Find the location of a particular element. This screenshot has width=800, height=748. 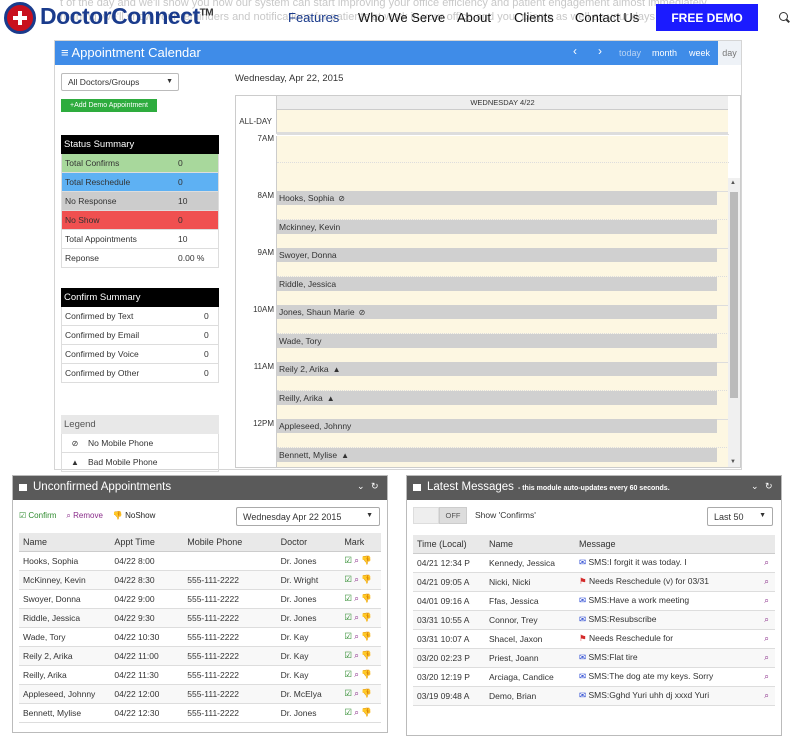

hour-label: 10AM is located at coordinates (263, 309).